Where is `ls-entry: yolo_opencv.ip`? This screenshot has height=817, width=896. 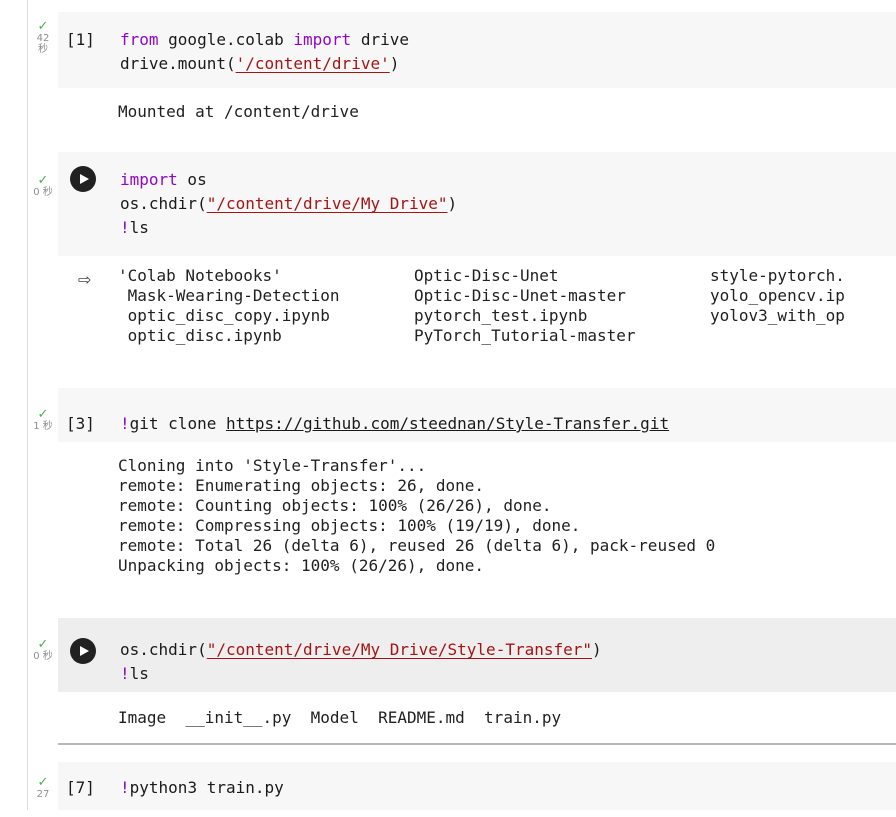
ls-entry: yolo_opencv.ip is located at coordinates (777, 295).